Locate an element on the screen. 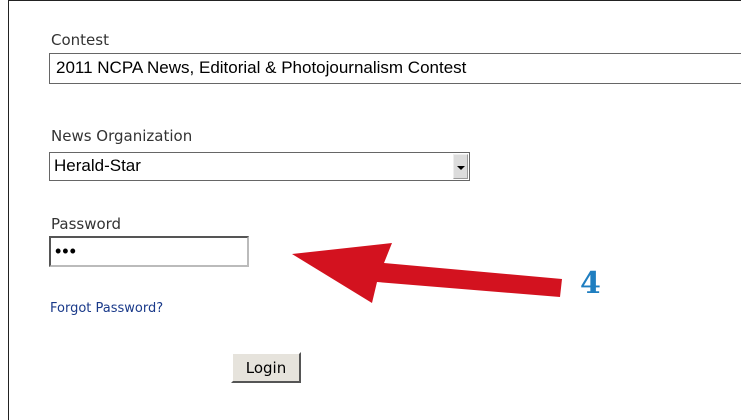 The image size is (741, 420). arrow-icon is located at coordinates (427, 273).